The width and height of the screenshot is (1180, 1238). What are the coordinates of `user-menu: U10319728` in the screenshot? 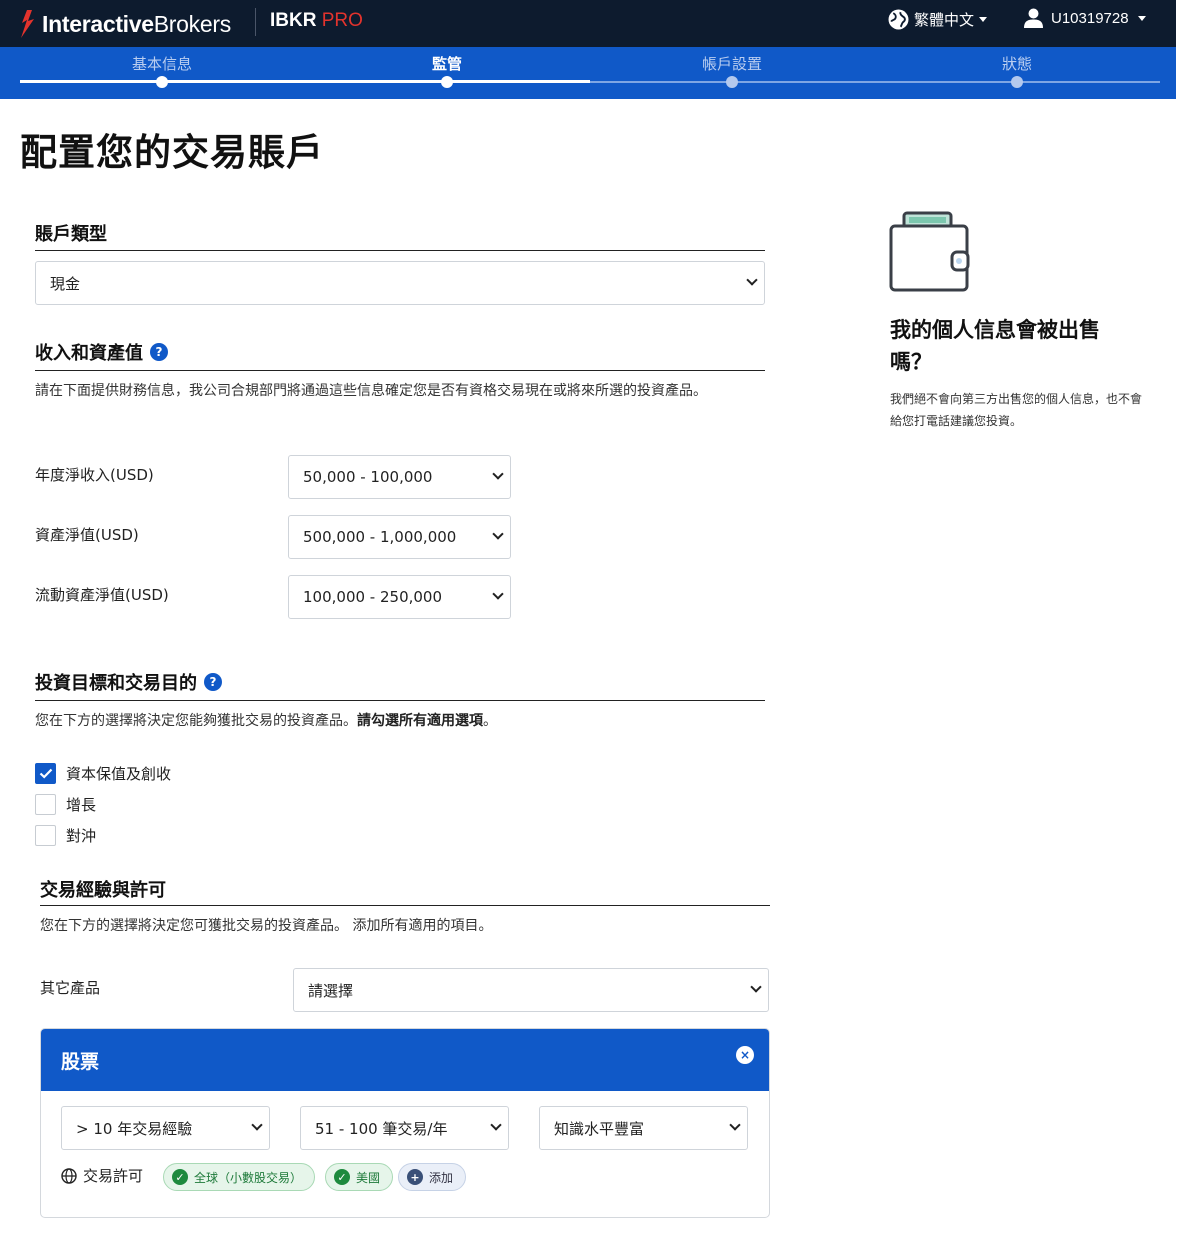 It's located at (1085, 18).